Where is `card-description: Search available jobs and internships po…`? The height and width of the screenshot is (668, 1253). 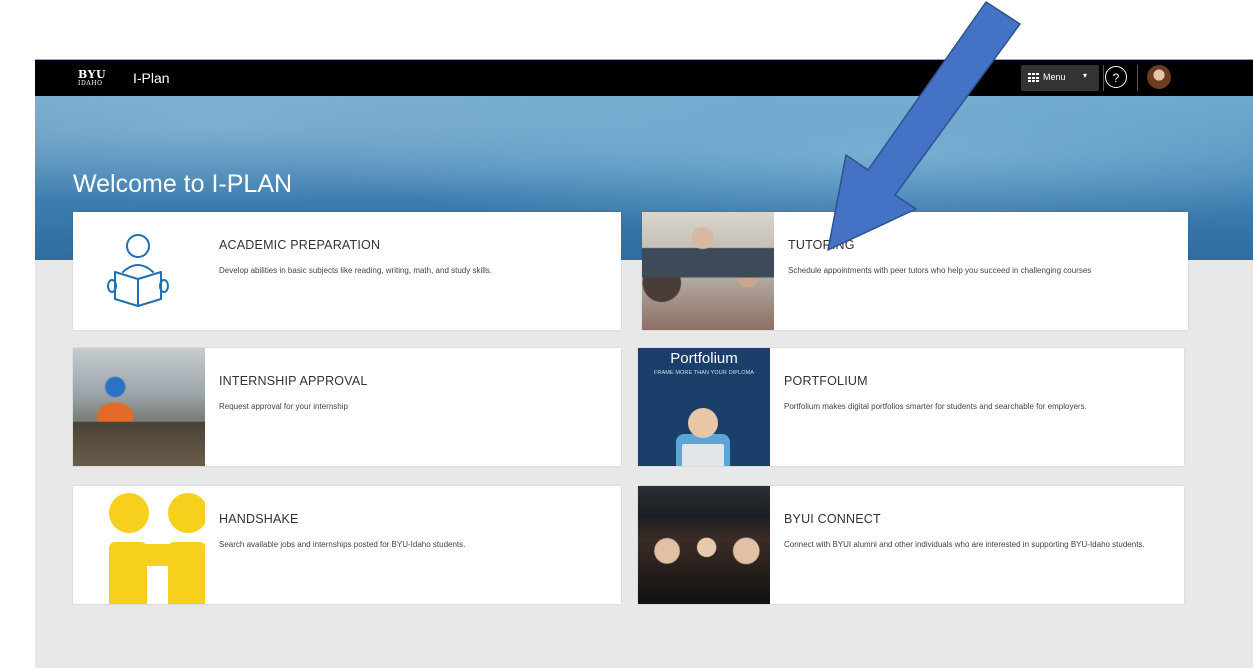
card-description: Search available jobs and internships po… is located at coordinates (342, 544).